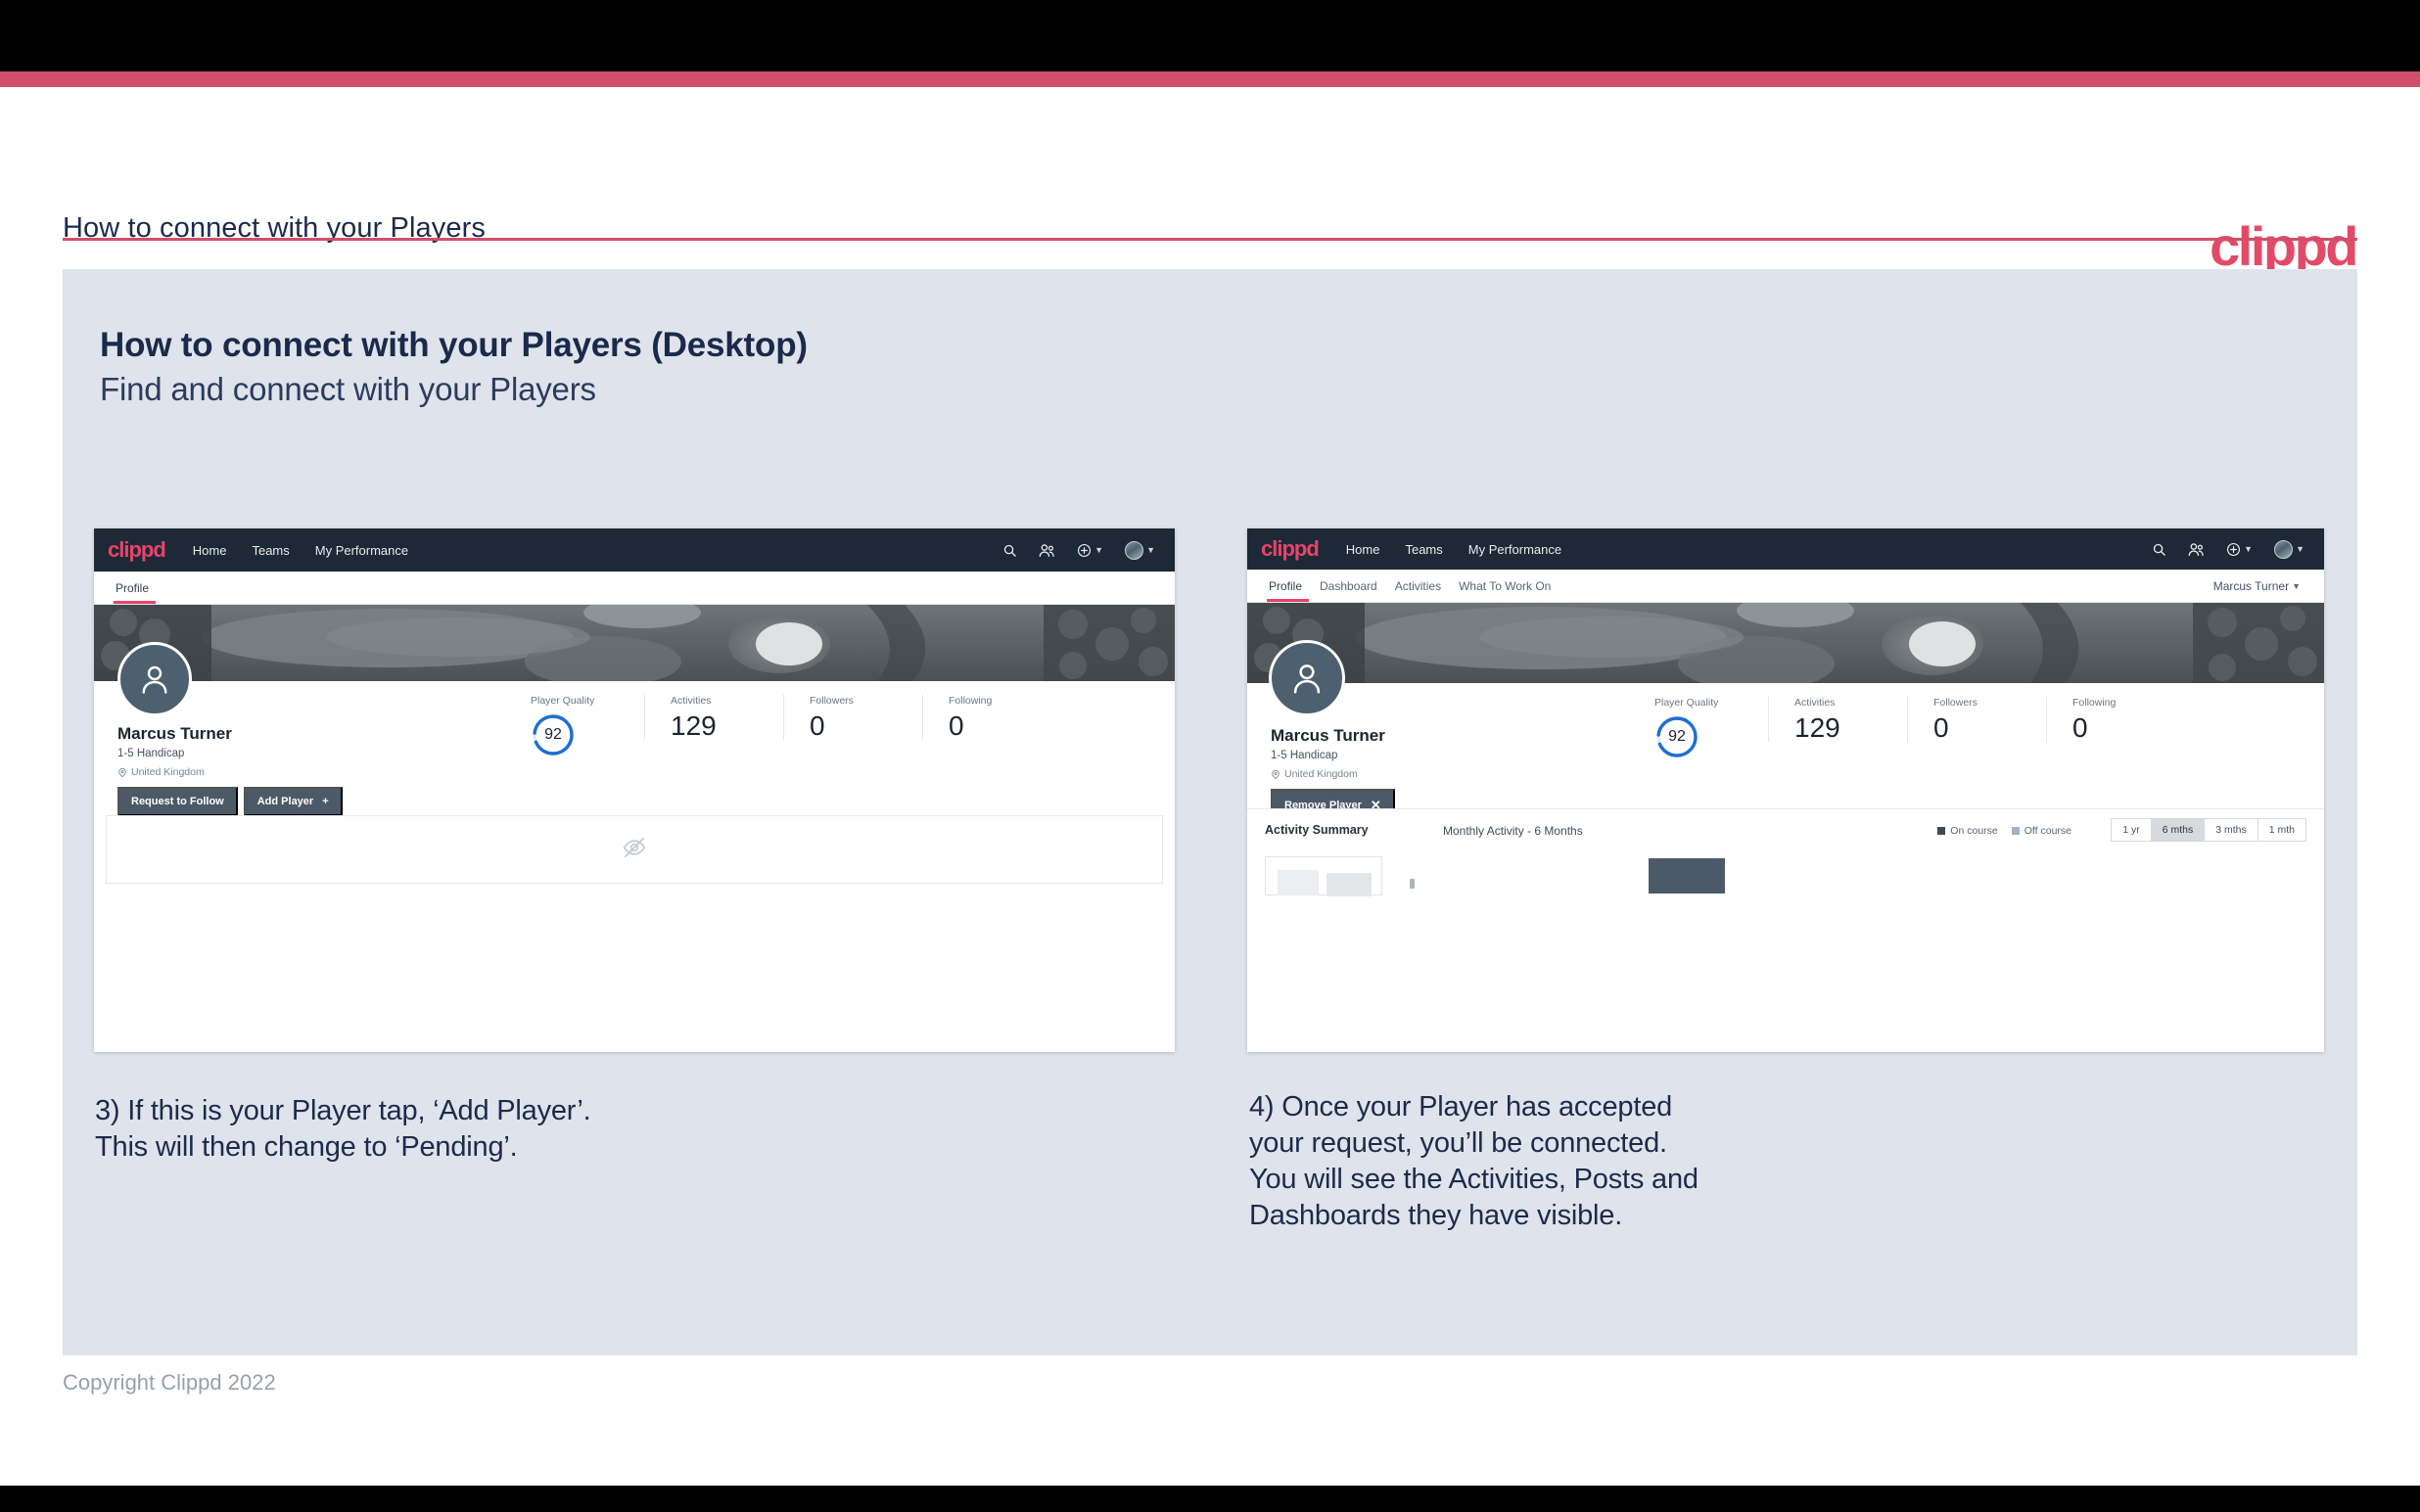 Image resolution: width=2420 pixels, height=1512 pixels. I want to click on right-app-navbar: clippd Home Teams My Performance ▼ ▼, so click(1785, 549).